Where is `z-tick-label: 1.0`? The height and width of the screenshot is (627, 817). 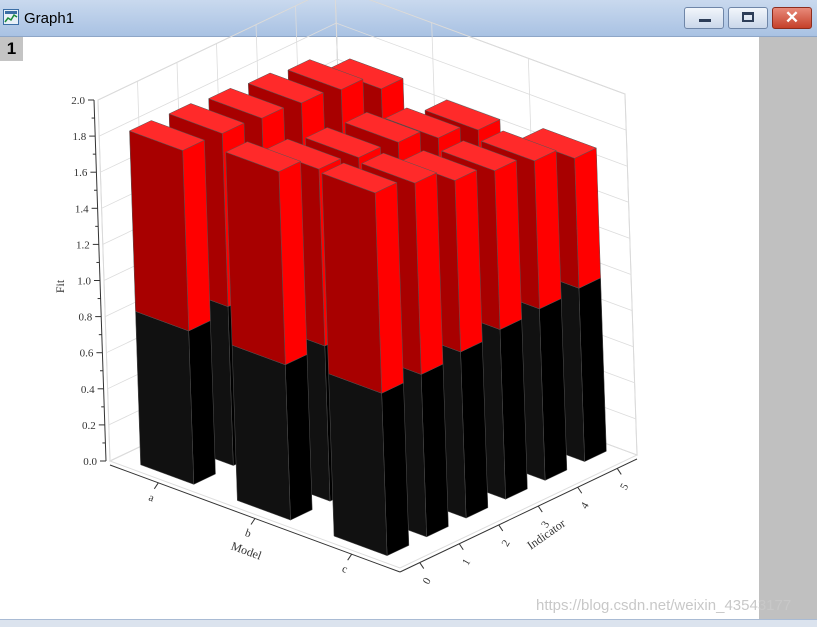
z-tick-label: 1.0 is located at coordinates (84, 282).